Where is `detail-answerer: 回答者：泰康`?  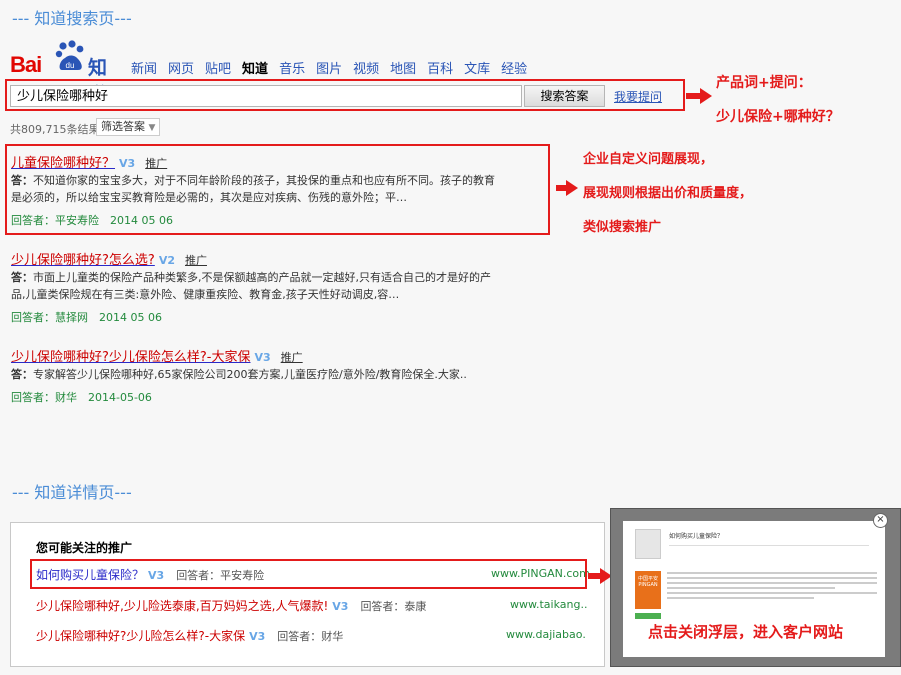
detail-answerer: 回答者：泰康 is located at coordinates (393, 606).